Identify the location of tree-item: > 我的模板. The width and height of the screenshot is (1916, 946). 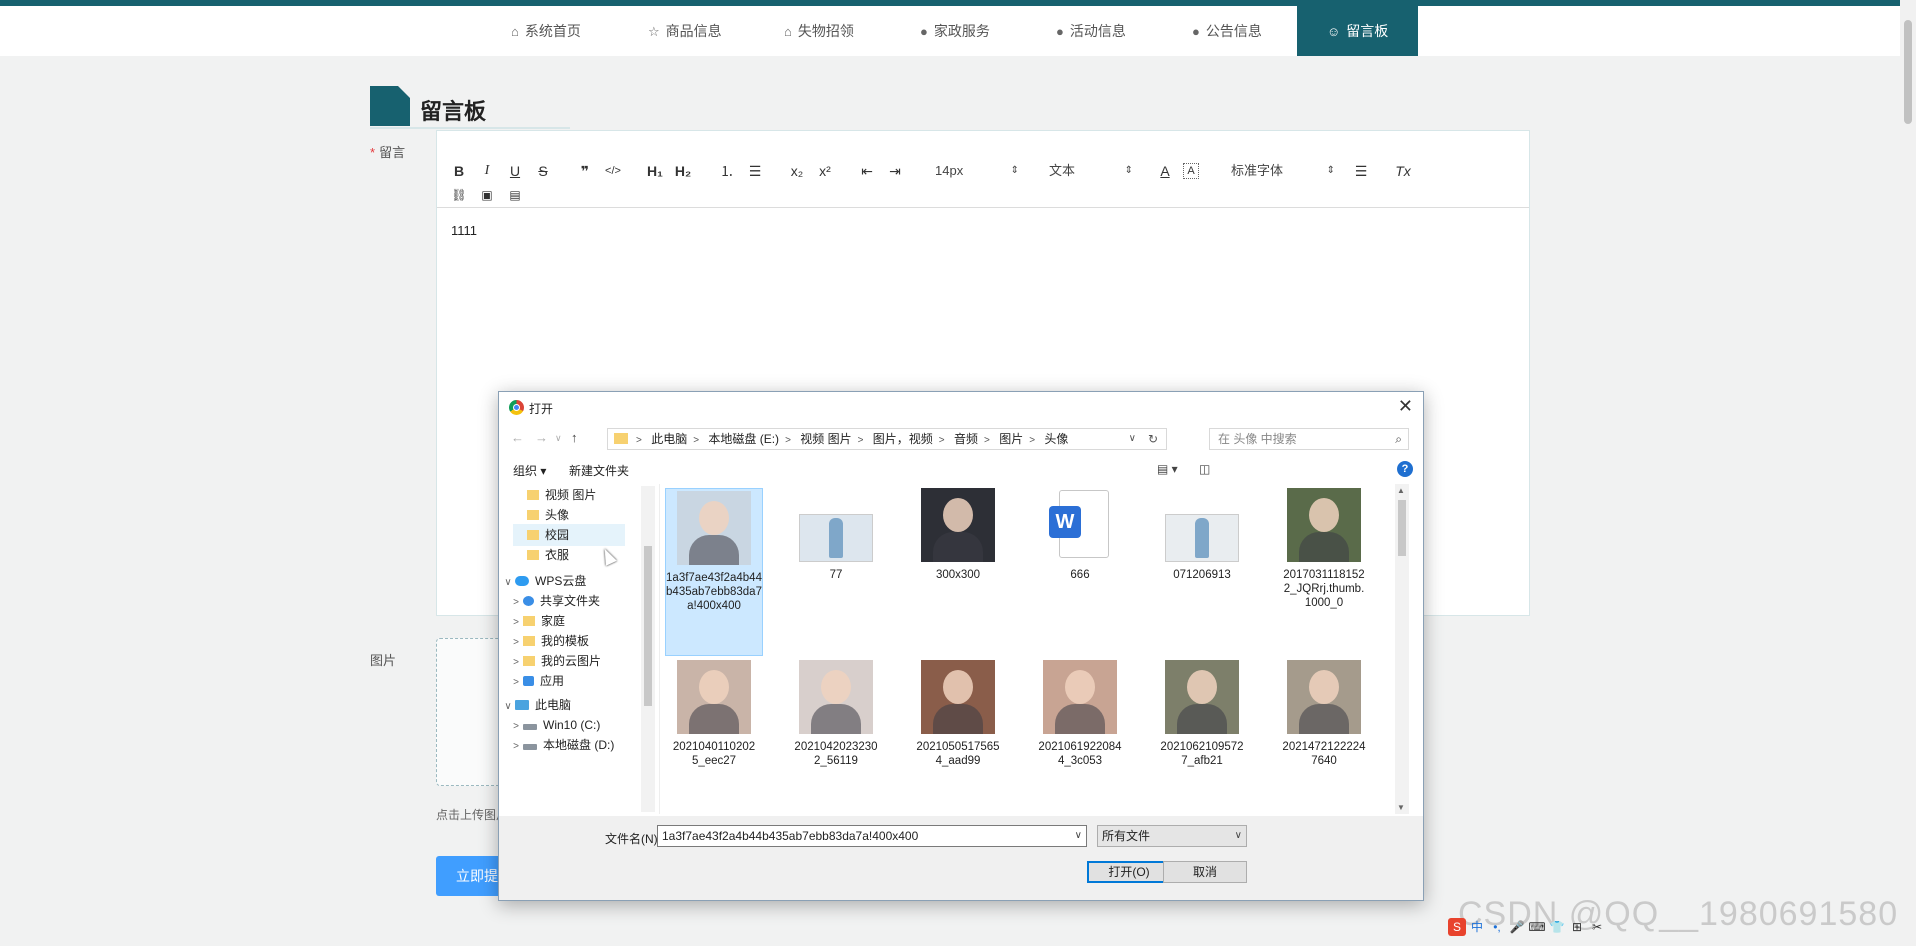
(549, 641).